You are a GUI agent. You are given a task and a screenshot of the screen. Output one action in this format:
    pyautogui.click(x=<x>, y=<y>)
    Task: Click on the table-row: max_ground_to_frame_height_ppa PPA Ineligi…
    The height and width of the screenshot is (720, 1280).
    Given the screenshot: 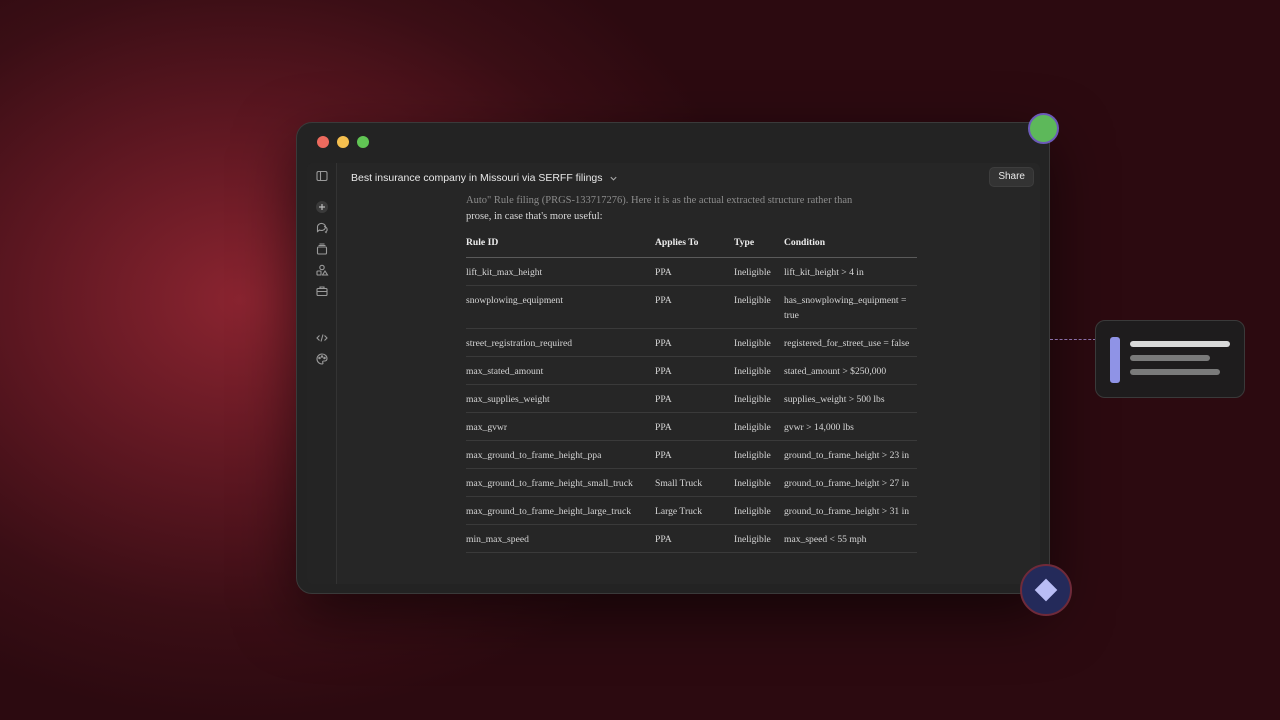 What is the action you would take?
    pyautogui.click(x=691, y=454)
    